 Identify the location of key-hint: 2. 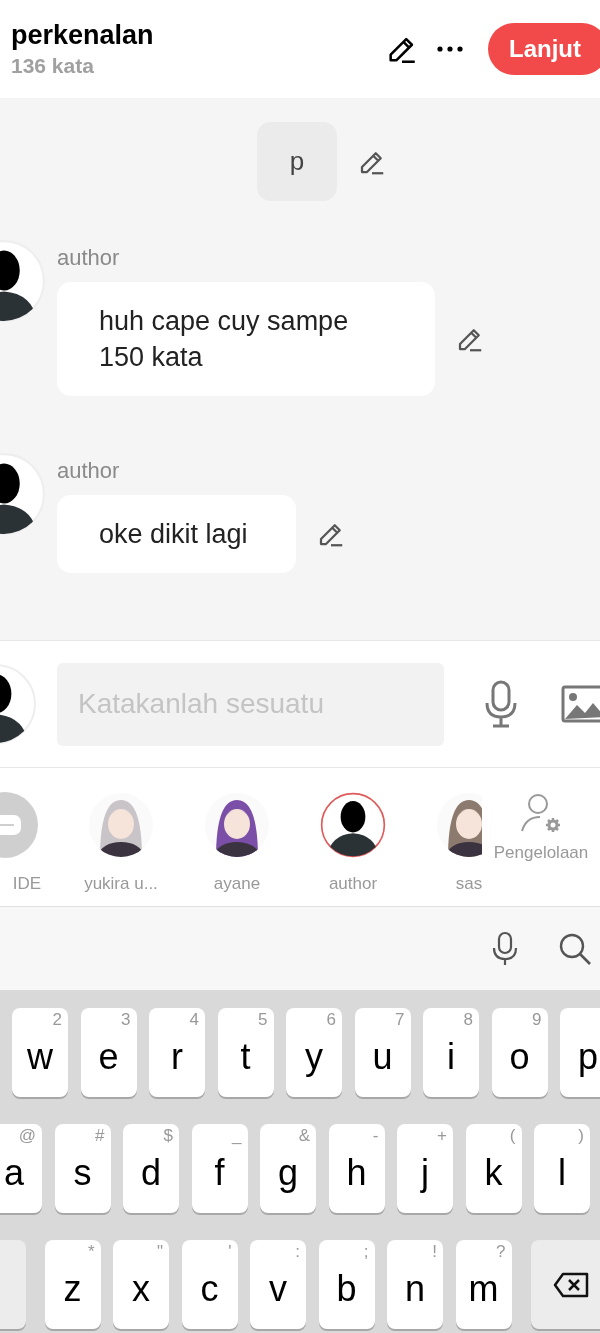
(57, 1020).